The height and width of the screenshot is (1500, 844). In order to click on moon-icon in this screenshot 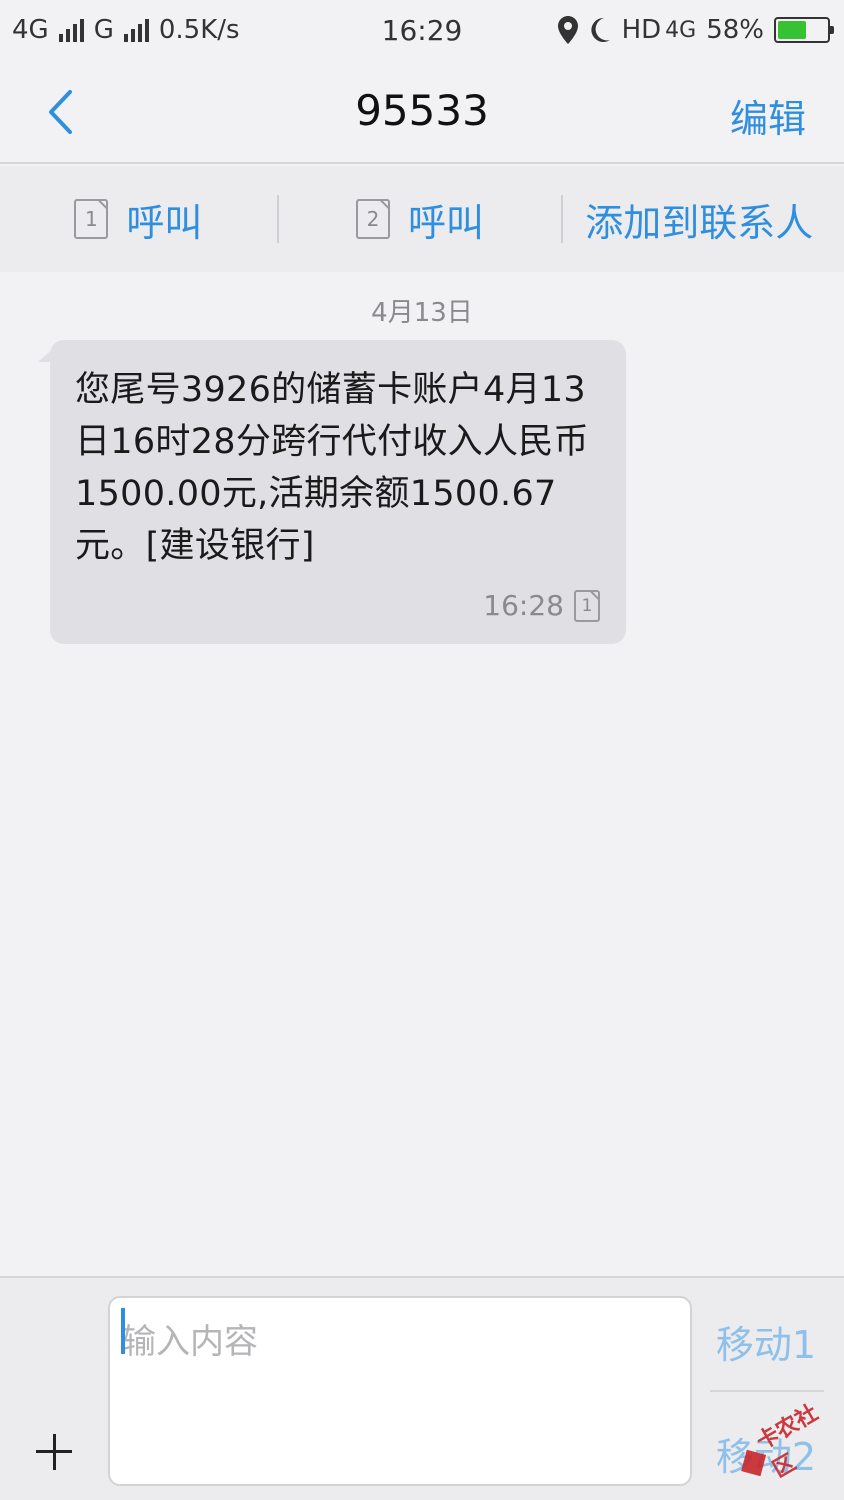, I will do `click(600, 29)`.